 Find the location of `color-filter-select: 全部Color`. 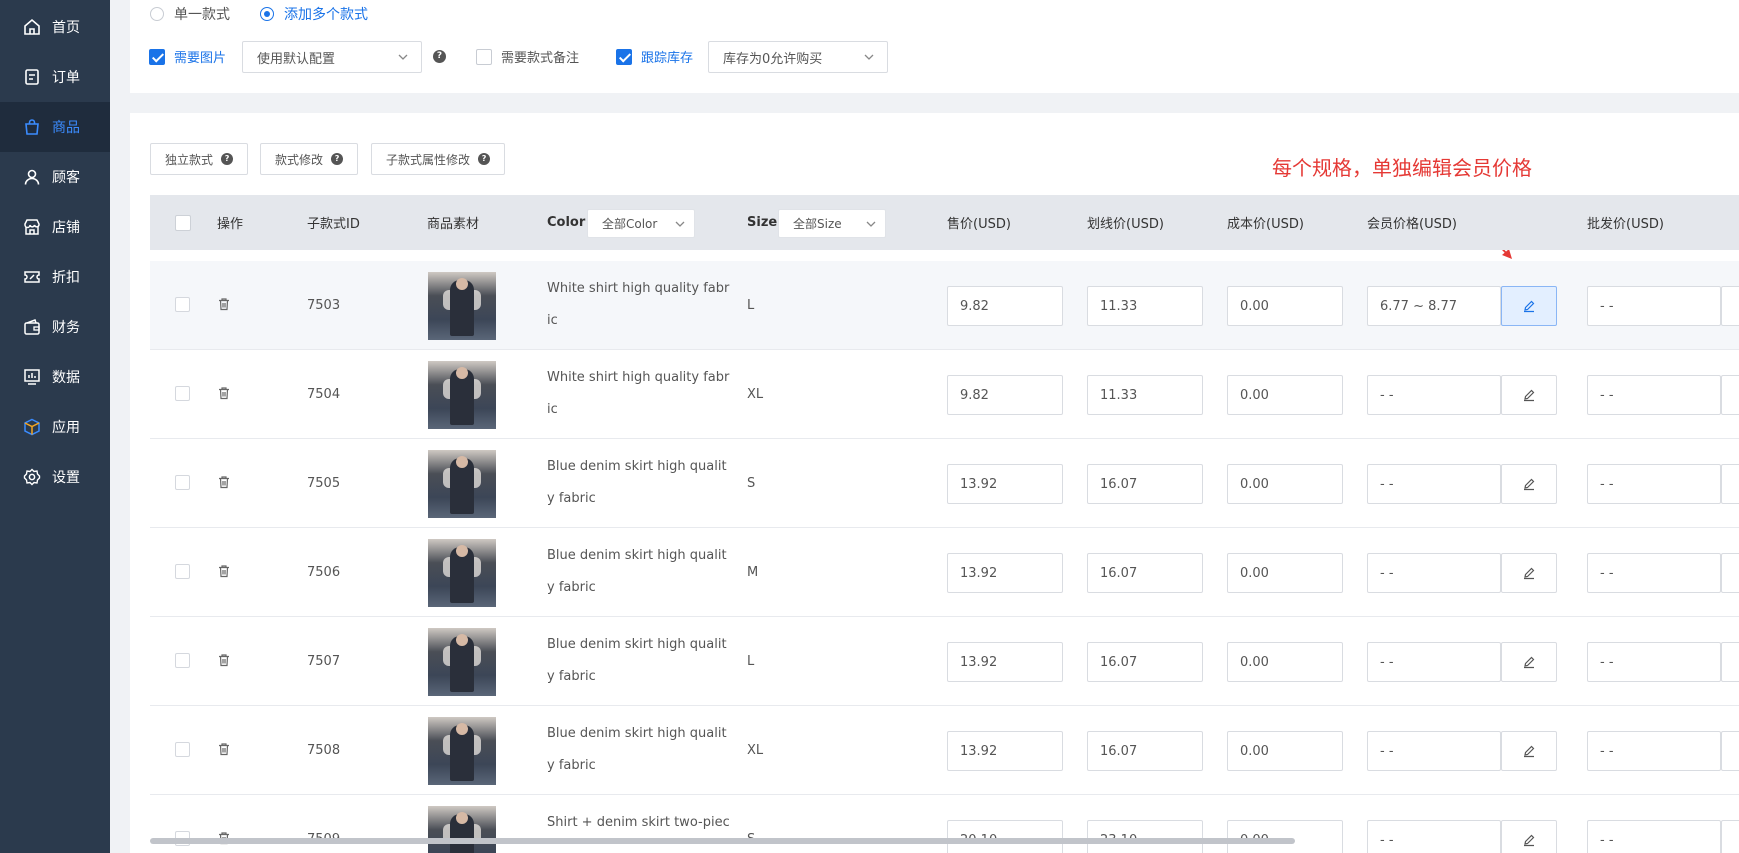

color-filter-select: 全部Color is located at coordinates (641, 223).